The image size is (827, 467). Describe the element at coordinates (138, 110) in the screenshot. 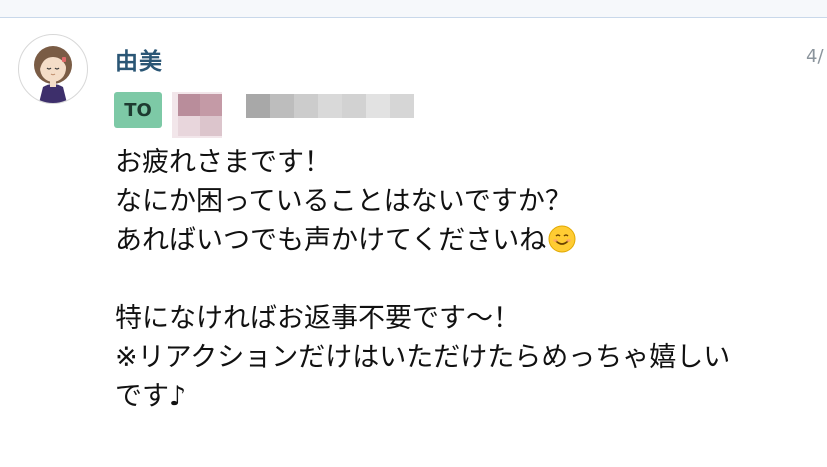

I see `to-badge: TO` at that location.